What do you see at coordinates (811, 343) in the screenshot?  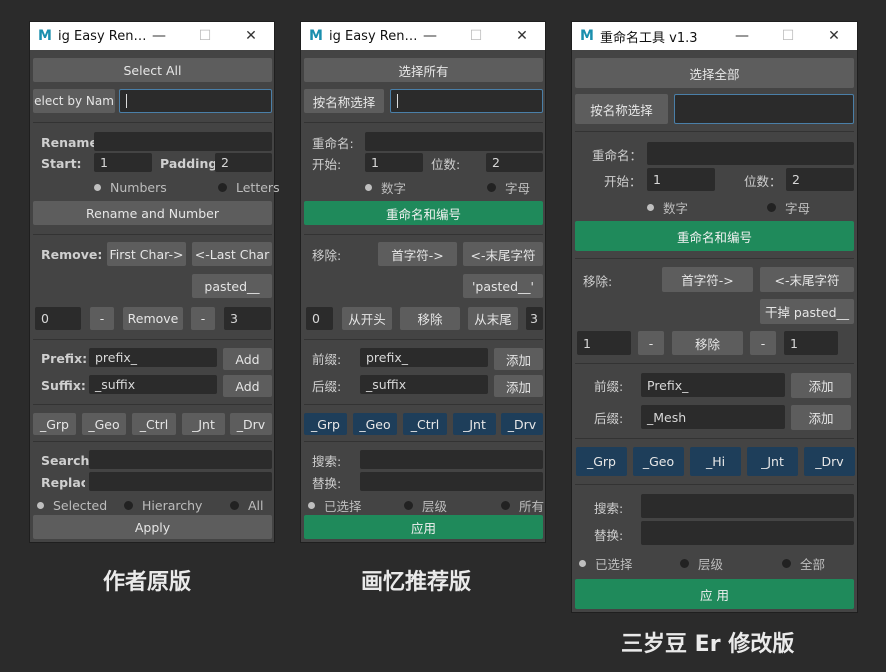 I see `remove-end-count-input: 1` at bounding box center [811, 343].